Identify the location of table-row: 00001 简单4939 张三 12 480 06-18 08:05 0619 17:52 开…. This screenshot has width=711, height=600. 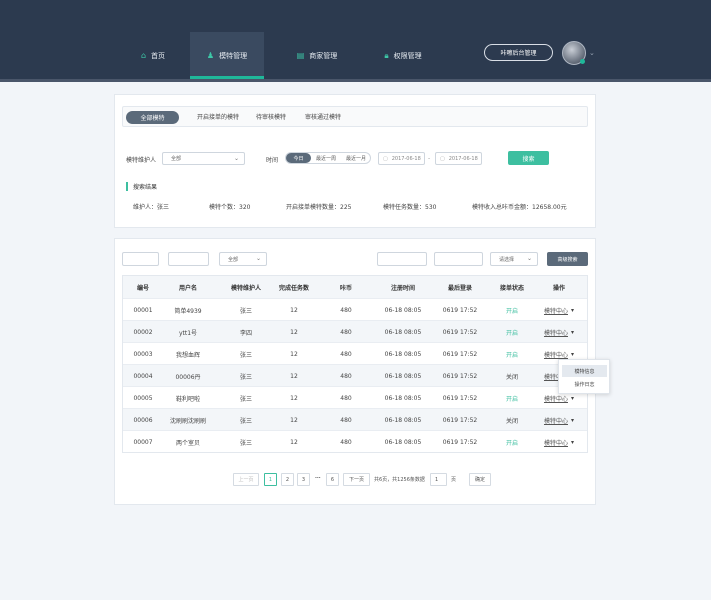
(355, 309).